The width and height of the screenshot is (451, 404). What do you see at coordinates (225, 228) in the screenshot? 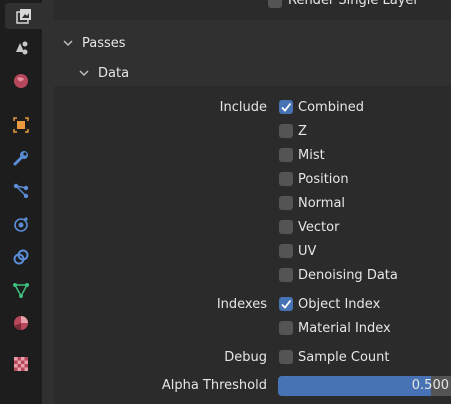
I see `include-row-vector: Vector` at bounding box center [225, 228].